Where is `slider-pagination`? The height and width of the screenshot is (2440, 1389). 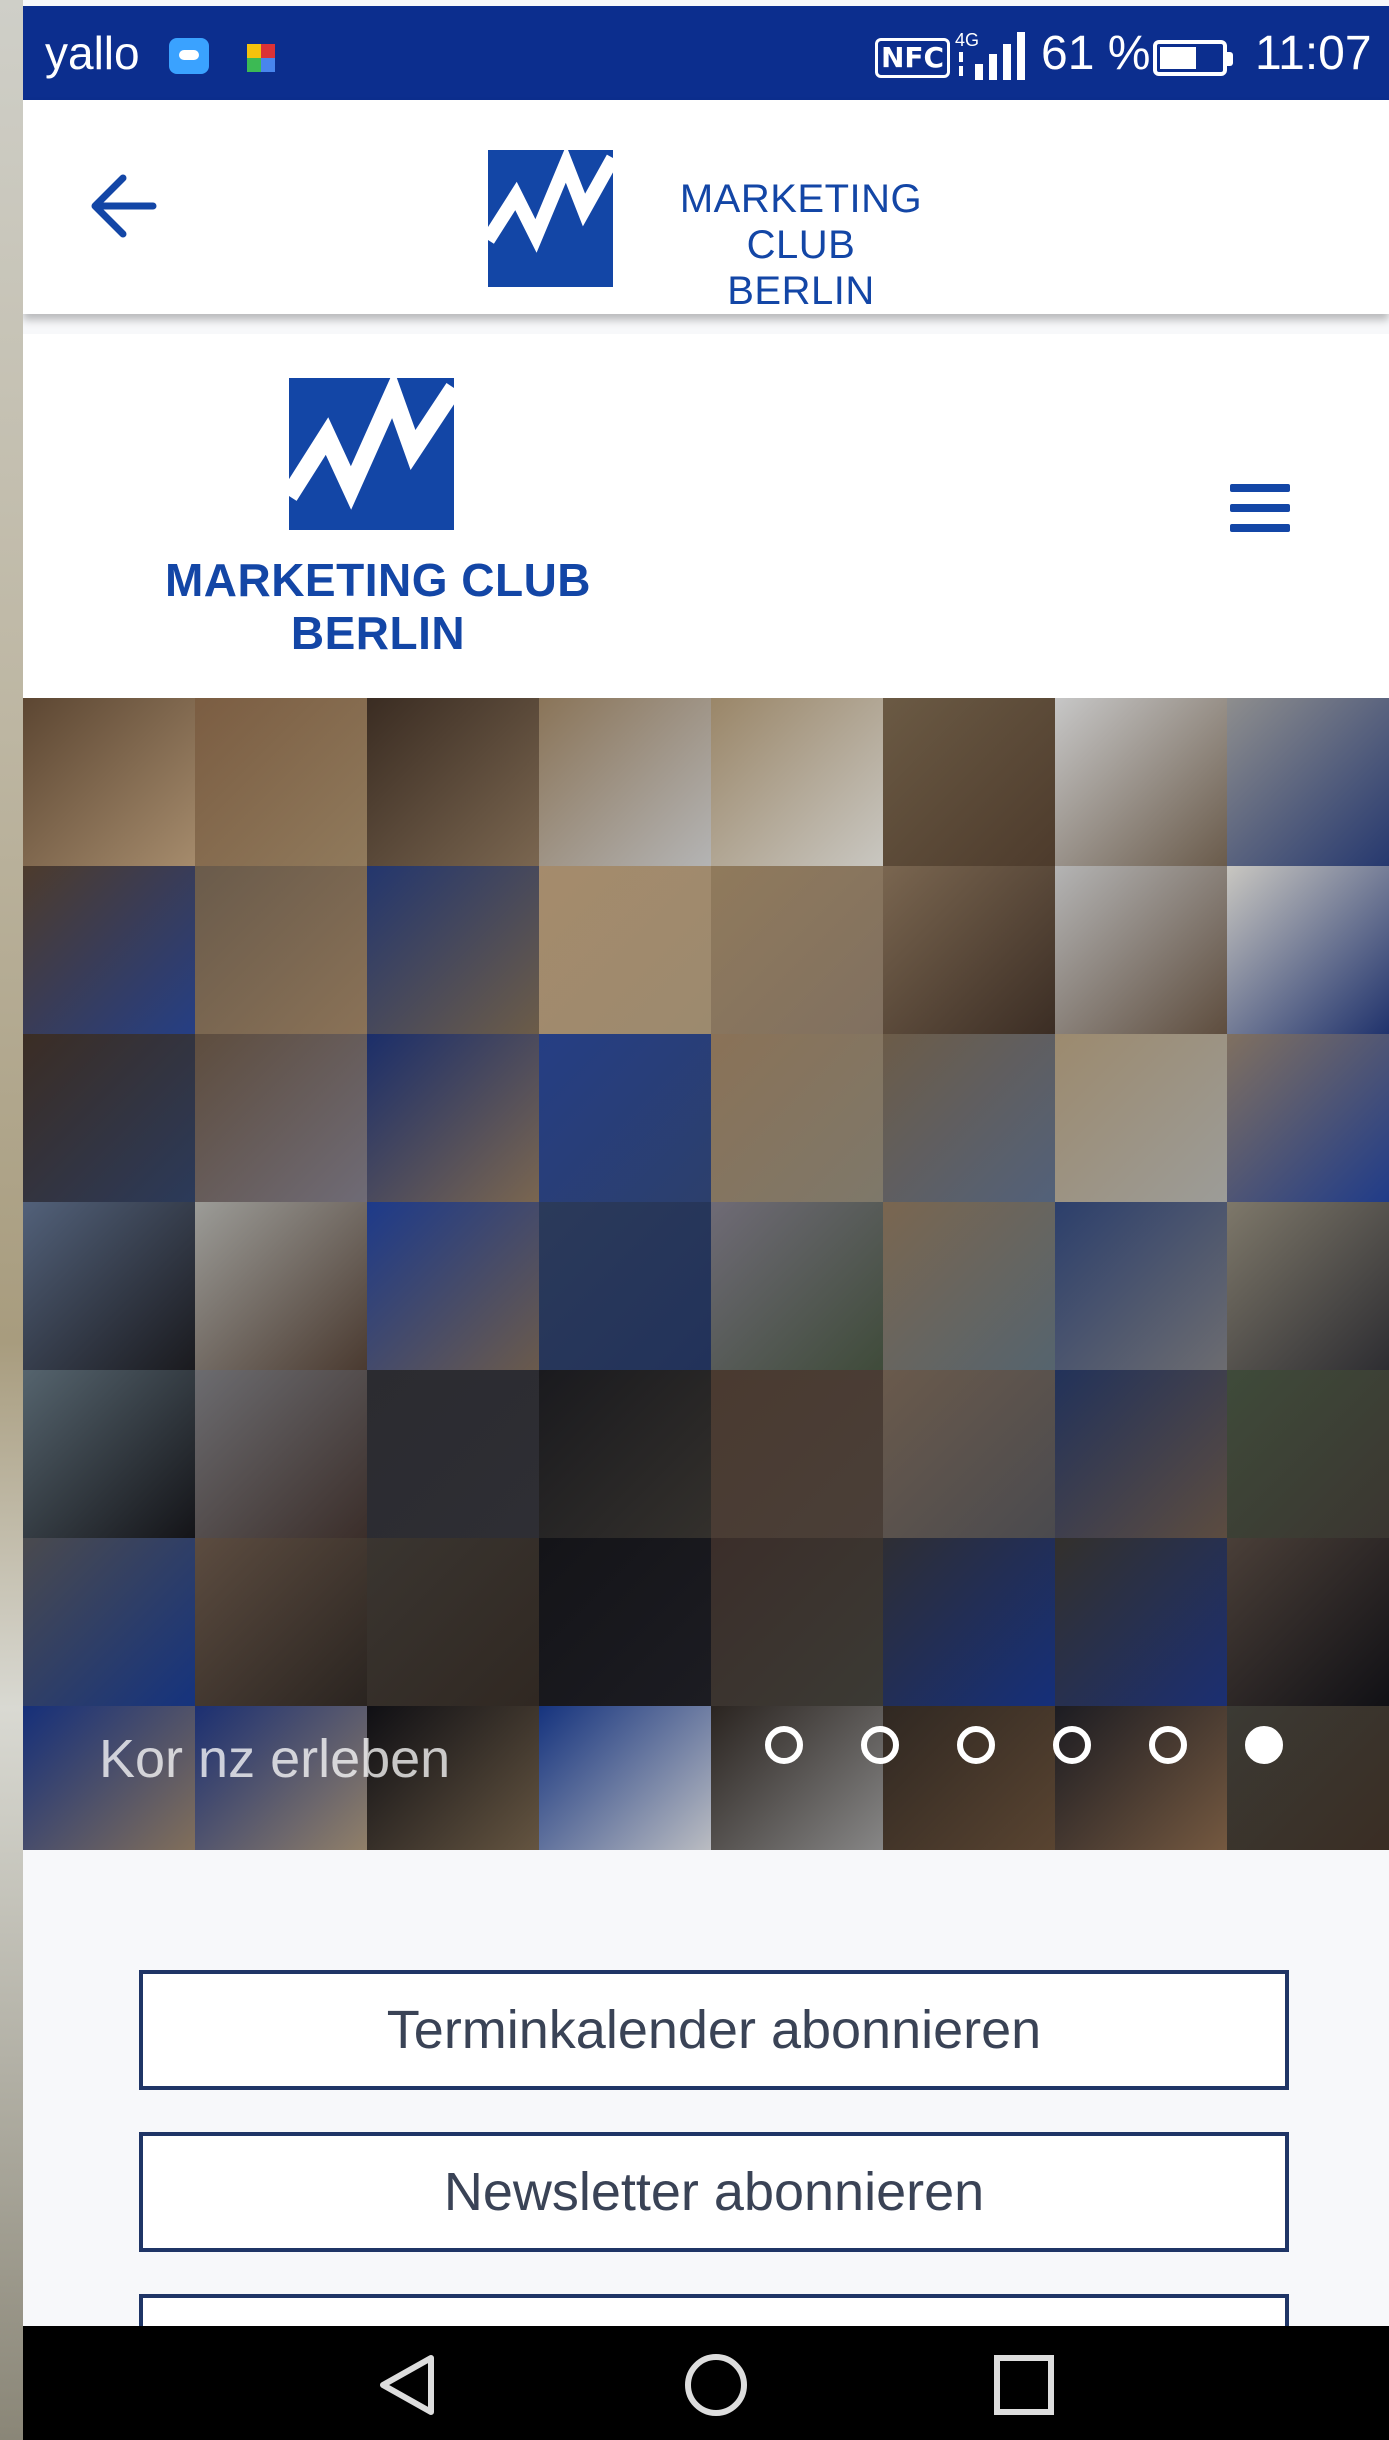
slider-pagination is located at coordinates (1024, 1752).